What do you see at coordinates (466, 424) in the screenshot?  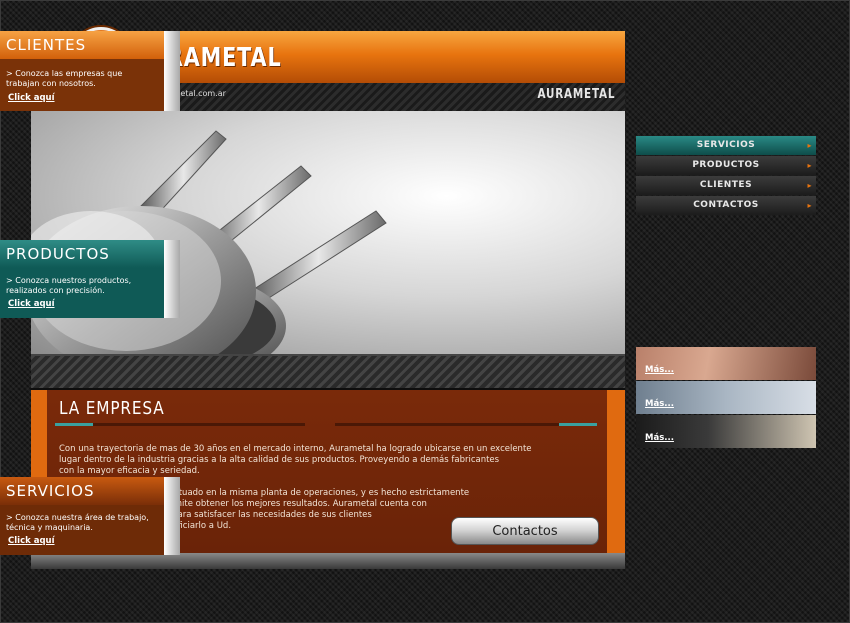 I see `empresa-divider-right` at bounding box center [466, 424].